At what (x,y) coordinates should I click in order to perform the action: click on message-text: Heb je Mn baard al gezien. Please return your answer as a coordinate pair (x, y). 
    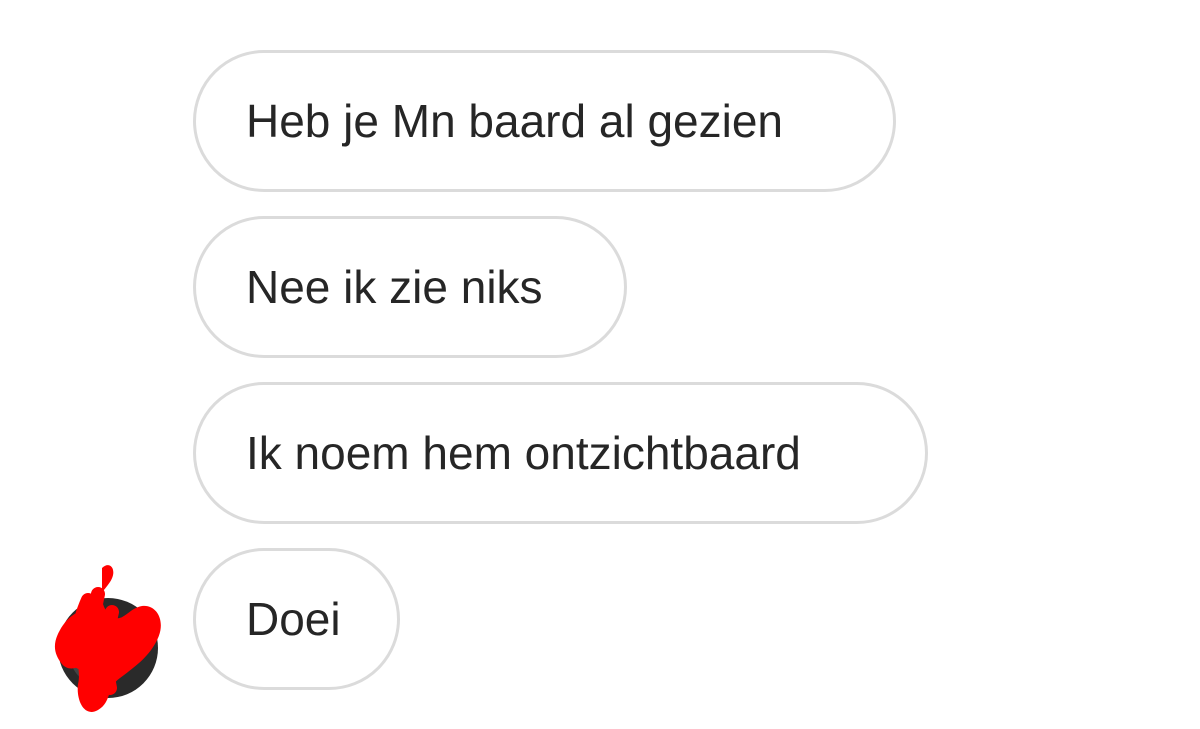
    Looking at the image, I should click on (514, 121).